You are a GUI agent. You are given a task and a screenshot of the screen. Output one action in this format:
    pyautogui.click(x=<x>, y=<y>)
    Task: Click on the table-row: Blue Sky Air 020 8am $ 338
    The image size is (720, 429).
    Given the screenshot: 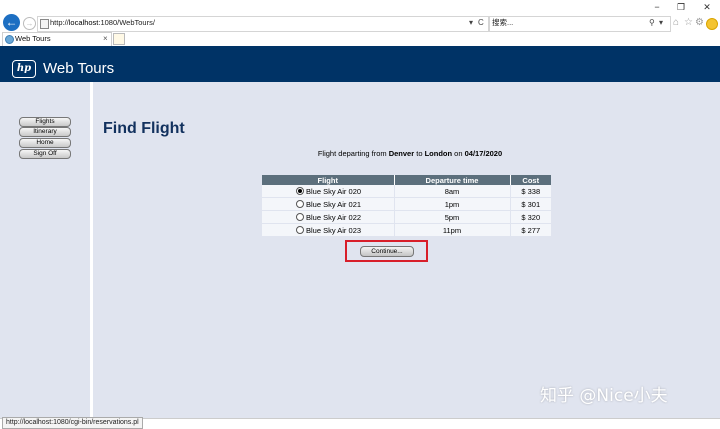 What is the action you would take?
    pyautogui.click(x=406, y=191)
    